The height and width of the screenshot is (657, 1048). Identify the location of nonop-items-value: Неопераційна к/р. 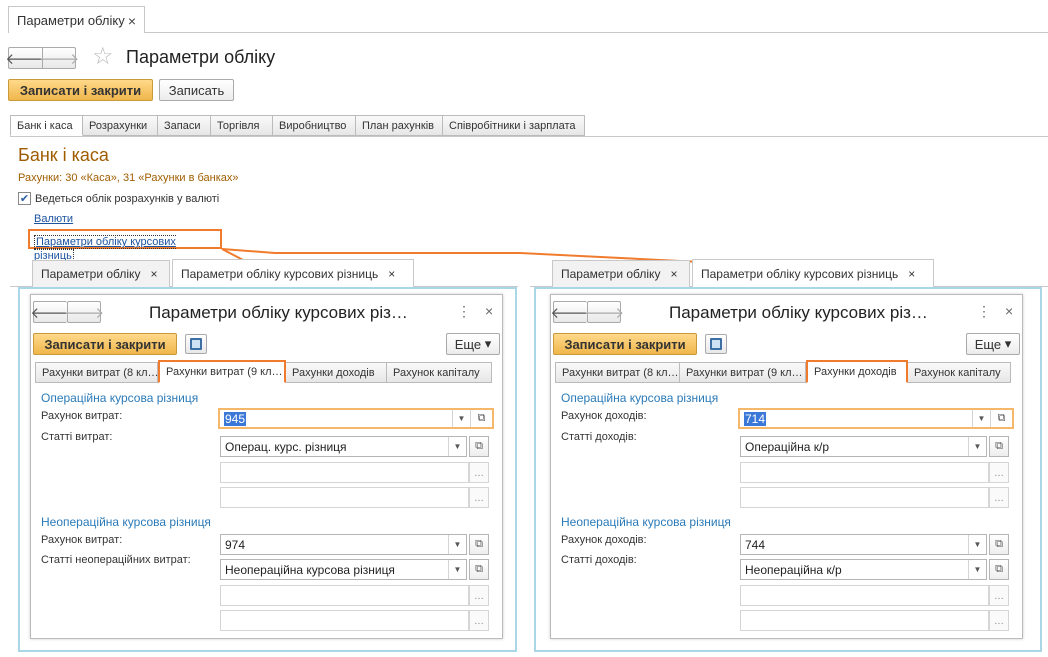
(793, 569).